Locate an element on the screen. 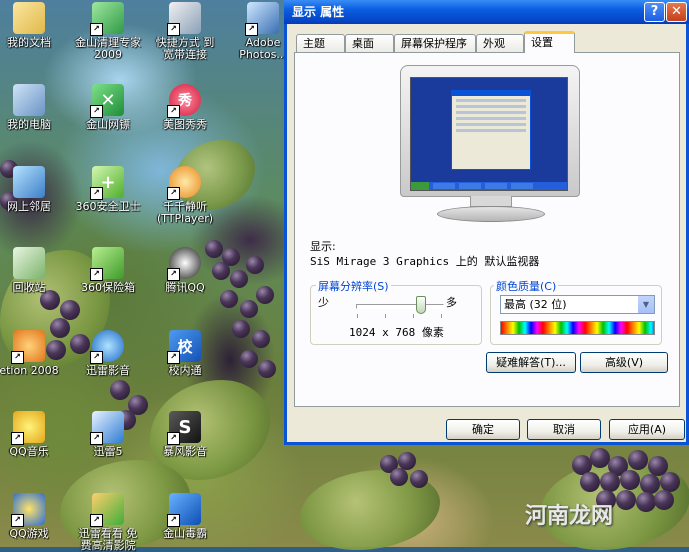  desktop-icon-label: 360保险箱 is located at coordinates (108, 287).